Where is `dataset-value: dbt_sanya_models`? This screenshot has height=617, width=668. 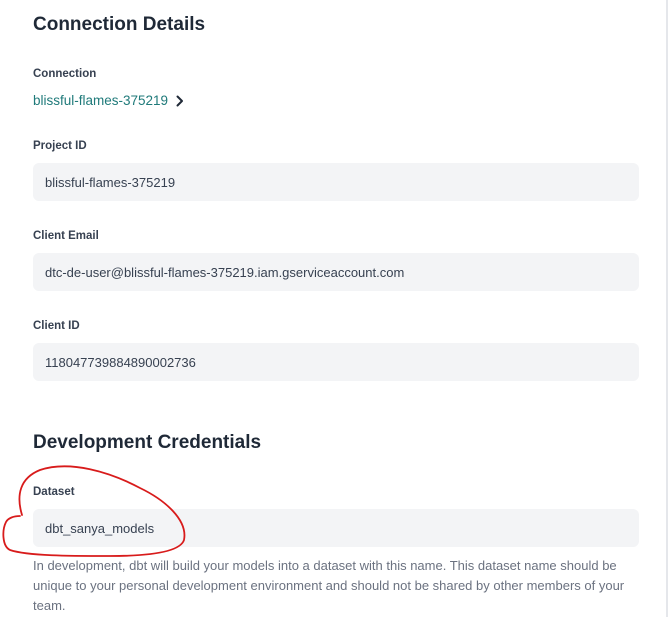
dataset-value: dbt_sanya_models is located at coordinates (99, 528).